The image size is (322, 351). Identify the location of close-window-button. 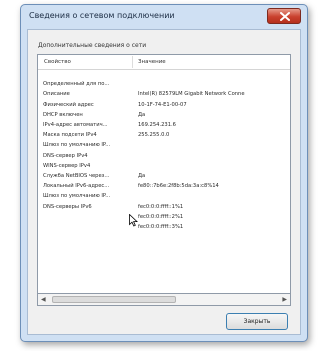
(284, 16).